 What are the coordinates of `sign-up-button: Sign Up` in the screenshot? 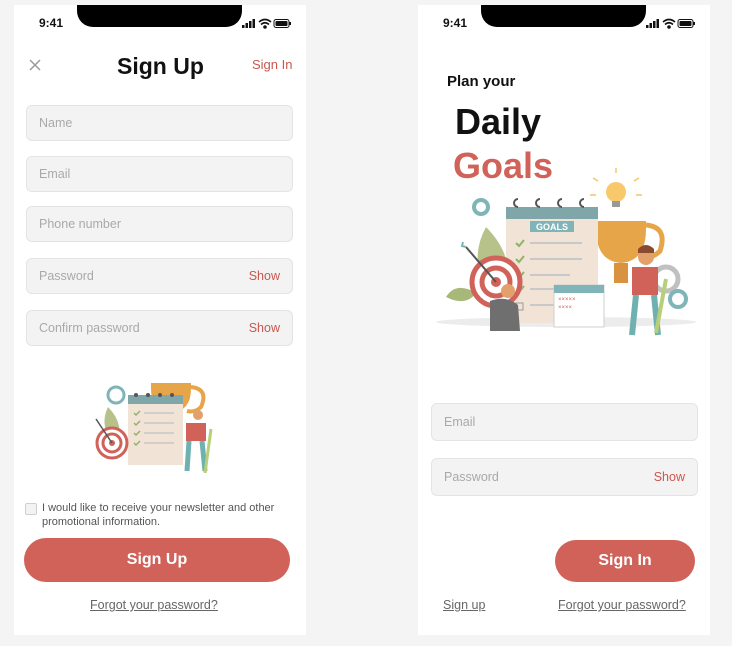 It's located at (157, 560).